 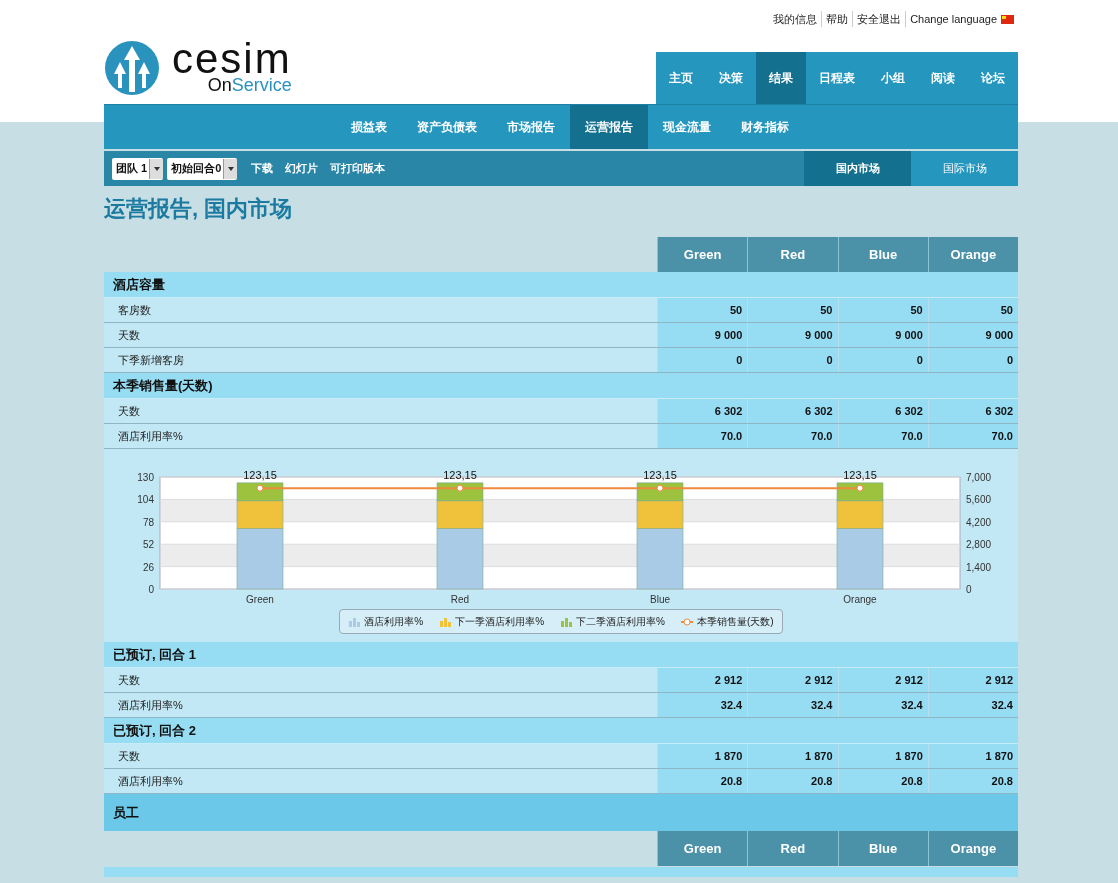 What do you see at coordinates (969, 589) in the screenshot?
I see `y2-tick-label: 0` at bounding box center [969, 589].